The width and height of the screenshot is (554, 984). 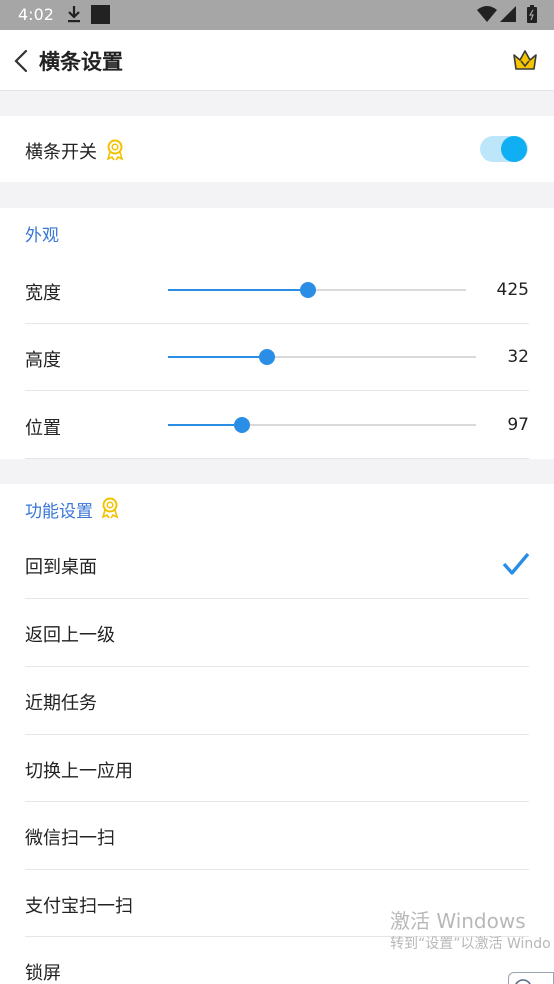 I want to click on width-value: 425, so click(x=512, y=290).